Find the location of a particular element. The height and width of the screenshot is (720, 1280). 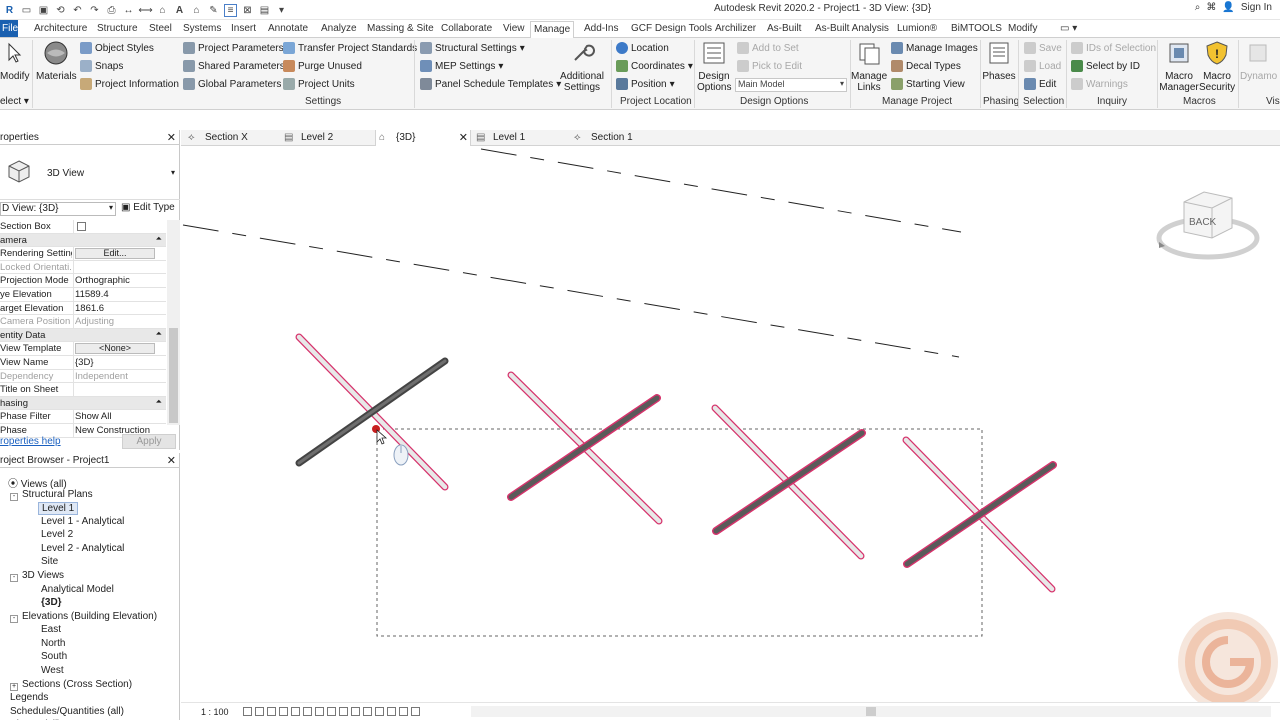

property-value: Show All is located at coordinates (116, 416).